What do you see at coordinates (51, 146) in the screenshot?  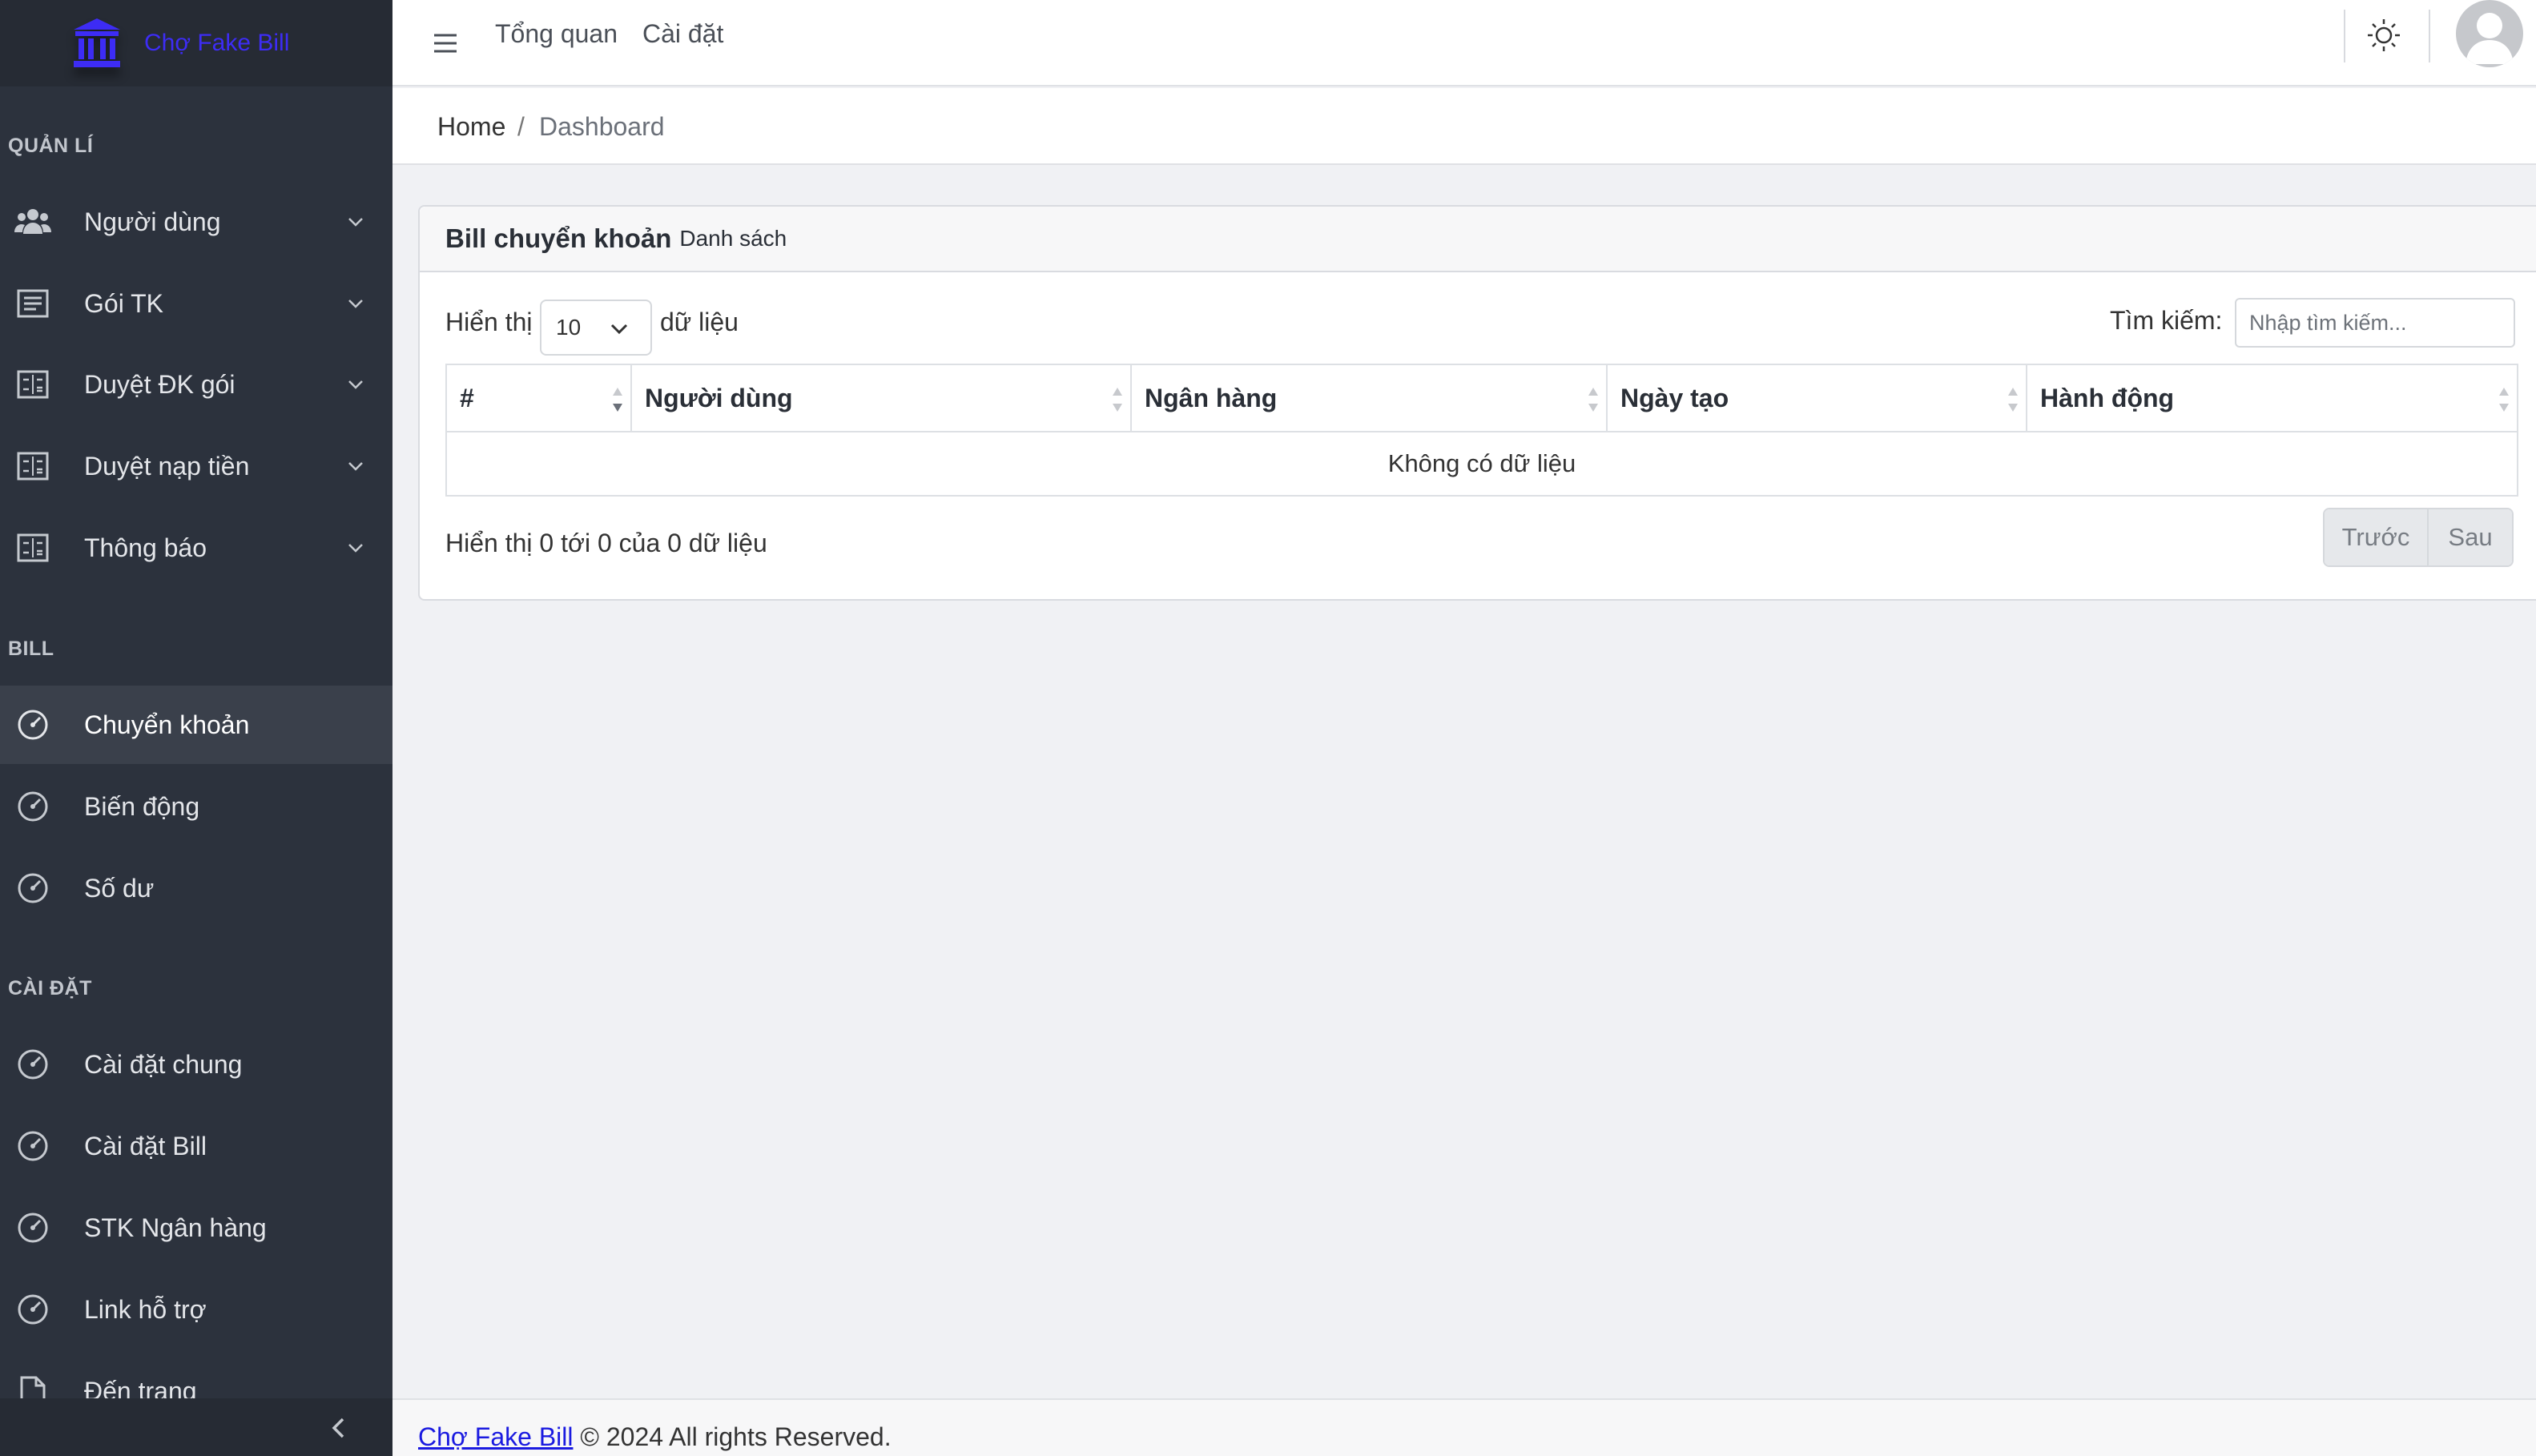 I see `nav-section-title-management: QUẢN LÍ` at bounding box center [51, 146].